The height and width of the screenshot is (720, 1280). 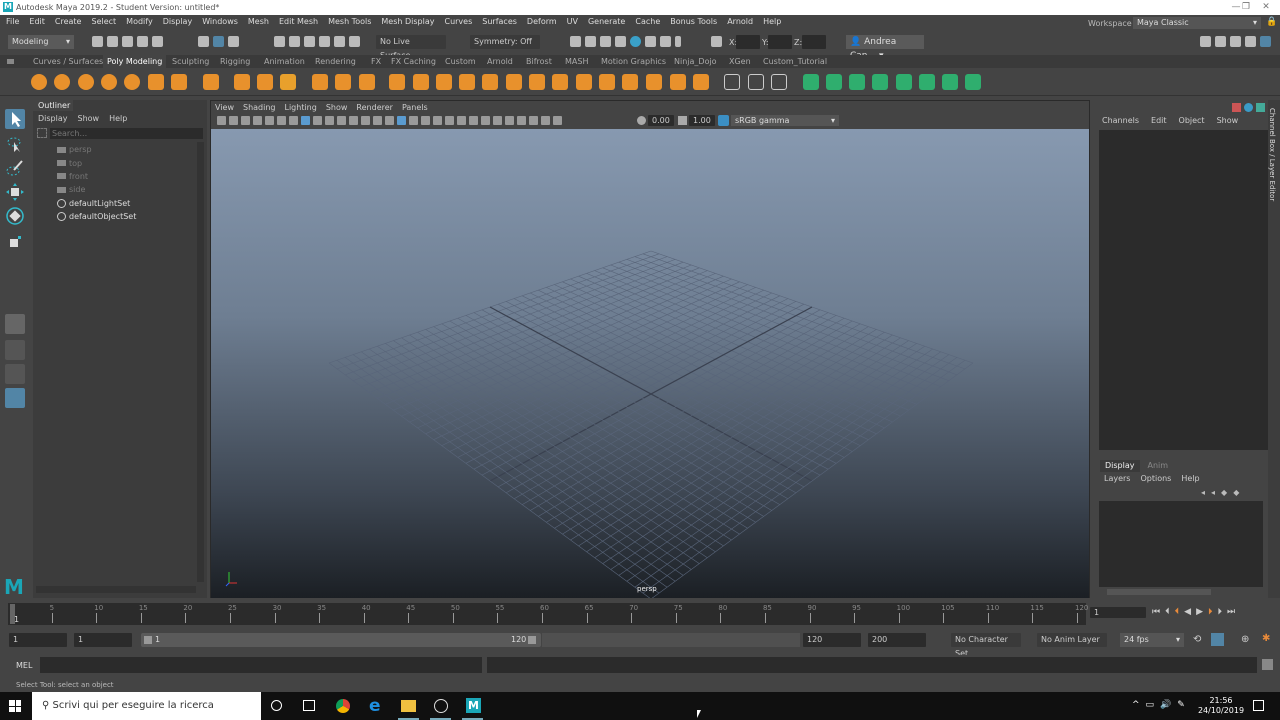 What do you see at coordinates (15, 706) in the screenshot?
I see `windows-start-icon` at bounding box center [15, 706].